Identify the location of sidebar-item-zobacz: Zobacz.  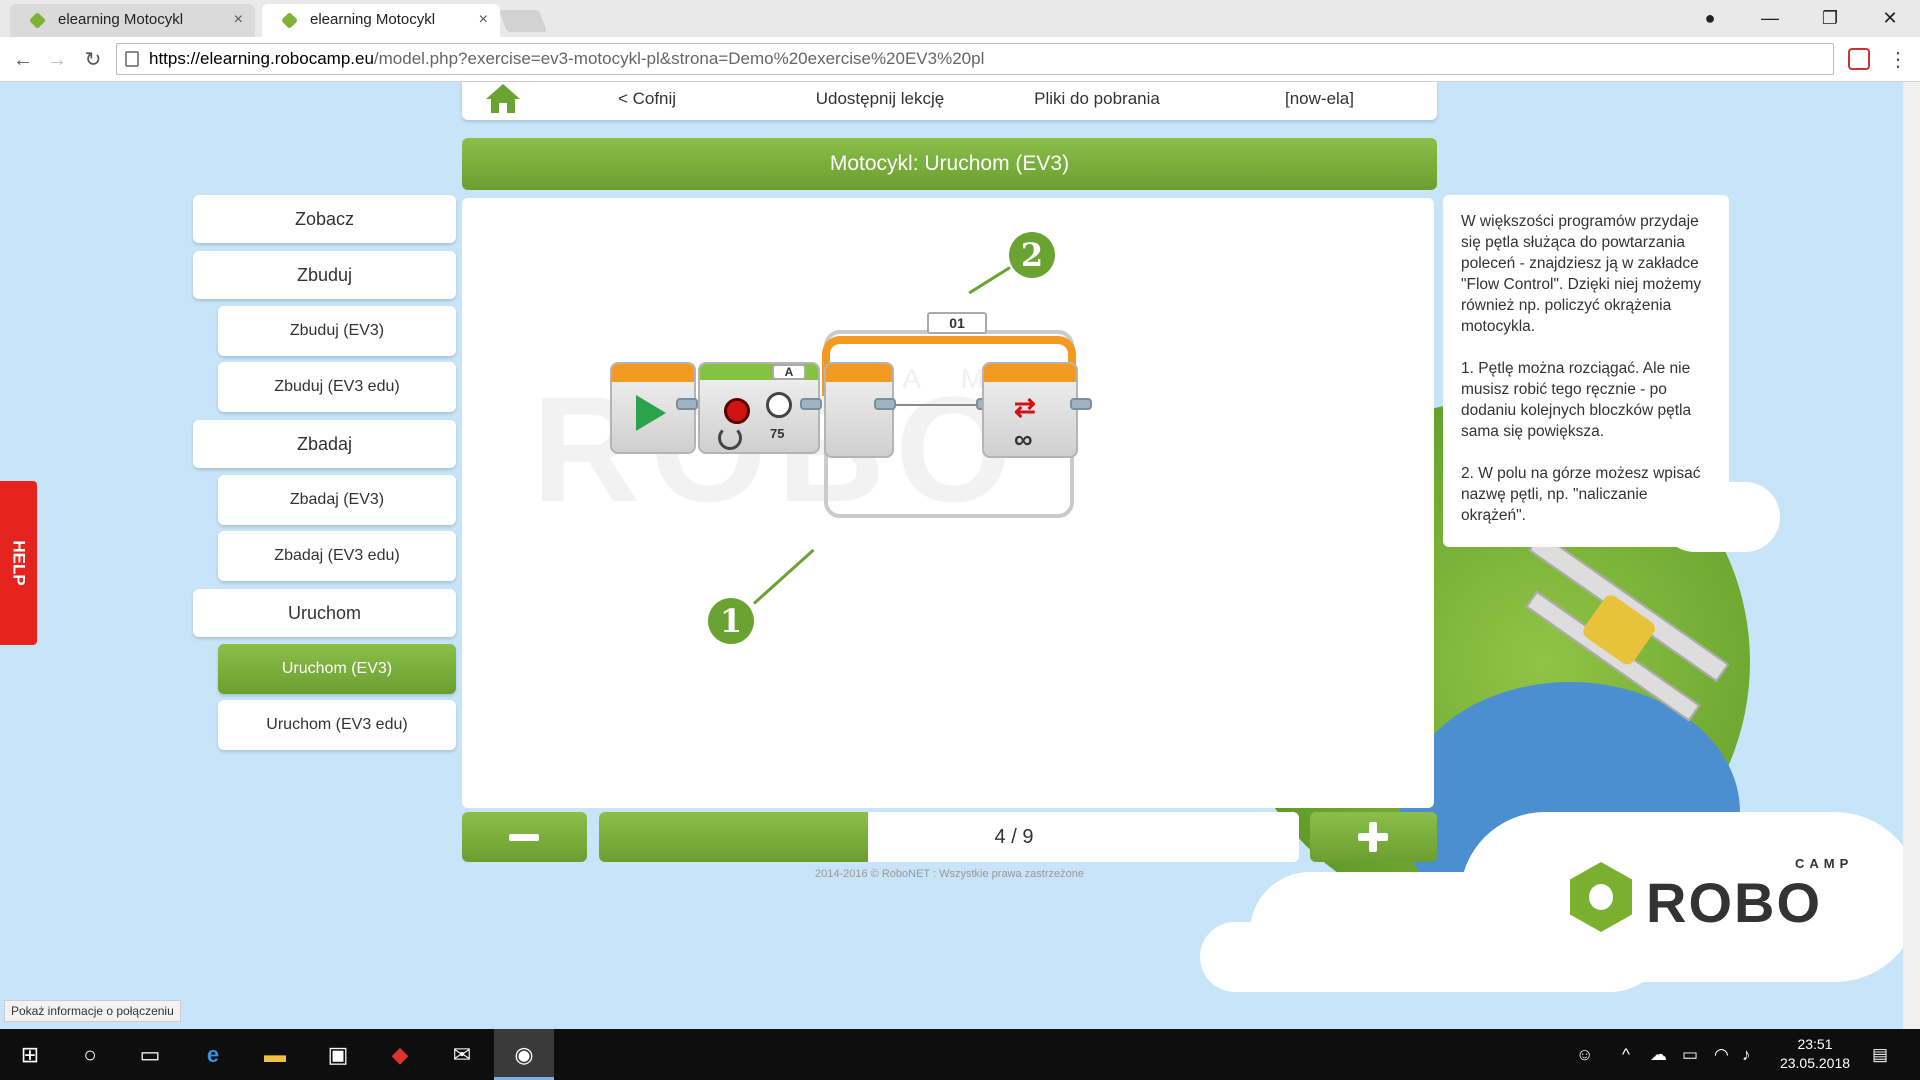
(324, 219).